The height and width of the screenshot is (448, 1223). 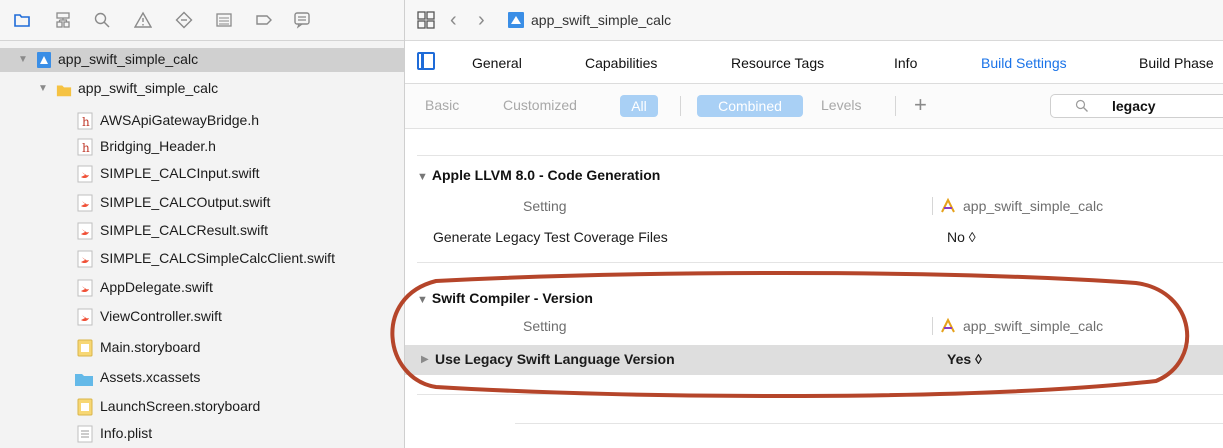 What do you see at coordinates (202, 378) in the screenshot?
I see `file-row: Assets.xcassets` at bounding box center [202, 378].